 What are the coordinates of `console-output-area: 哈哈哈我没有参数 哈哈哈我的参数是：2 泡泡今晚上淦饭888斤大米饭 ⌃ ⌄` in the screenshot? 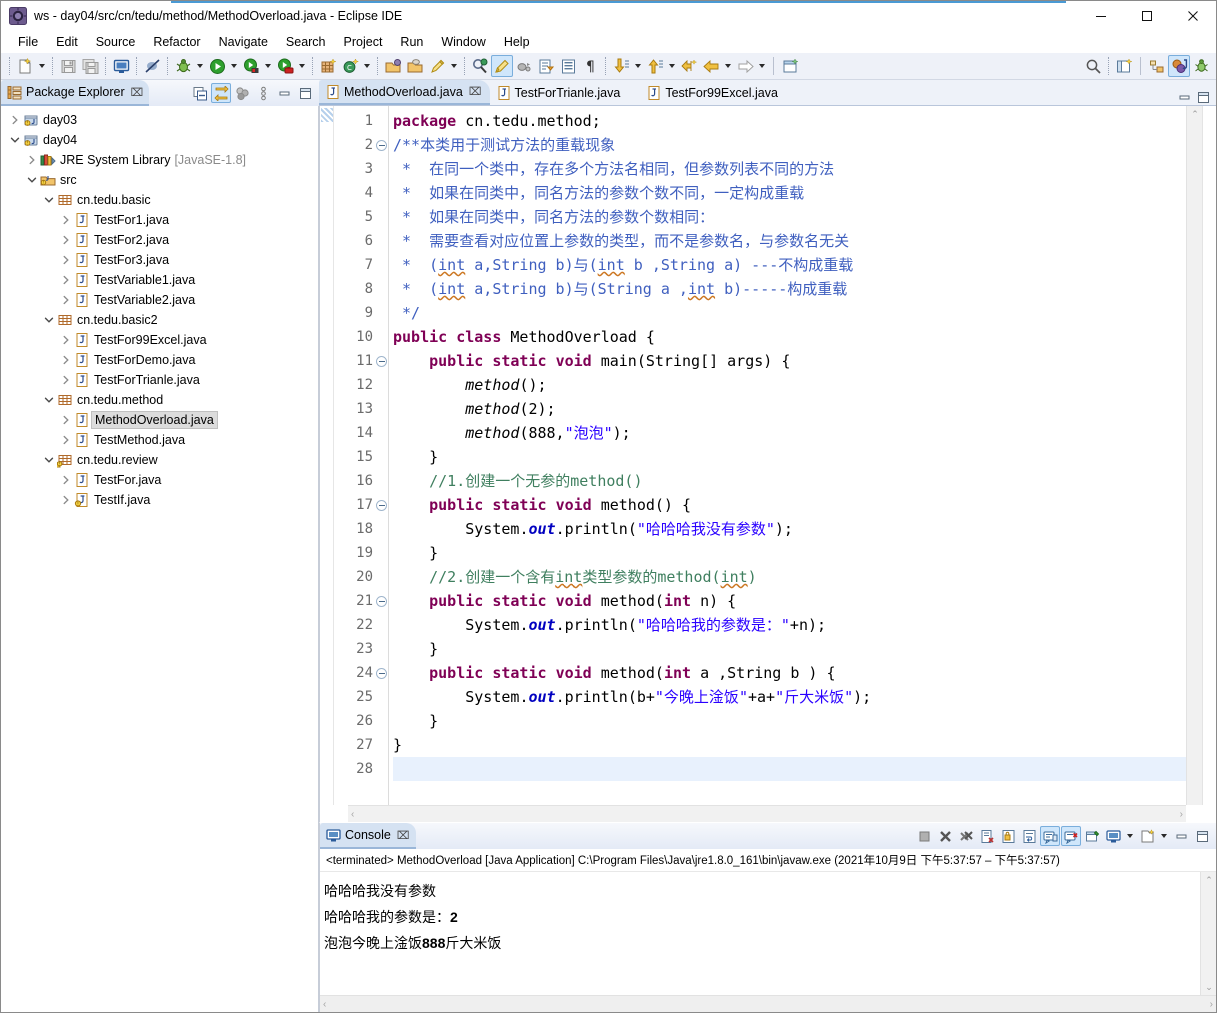 It's located at (768, 933).